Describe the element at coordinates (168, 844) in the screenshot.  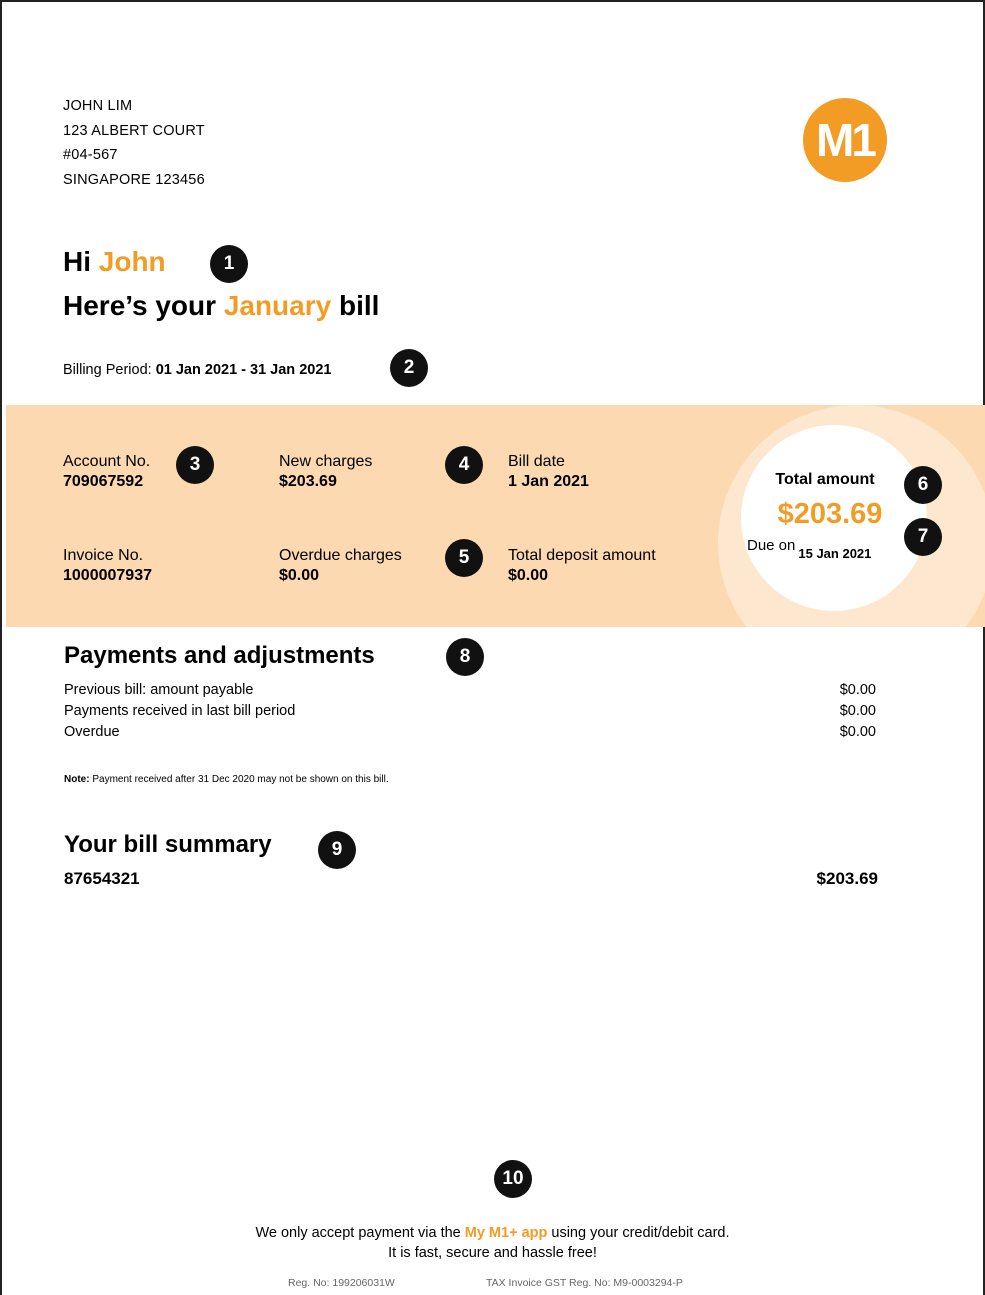
I see `bill-summary-title: Your bill summary` at that location.